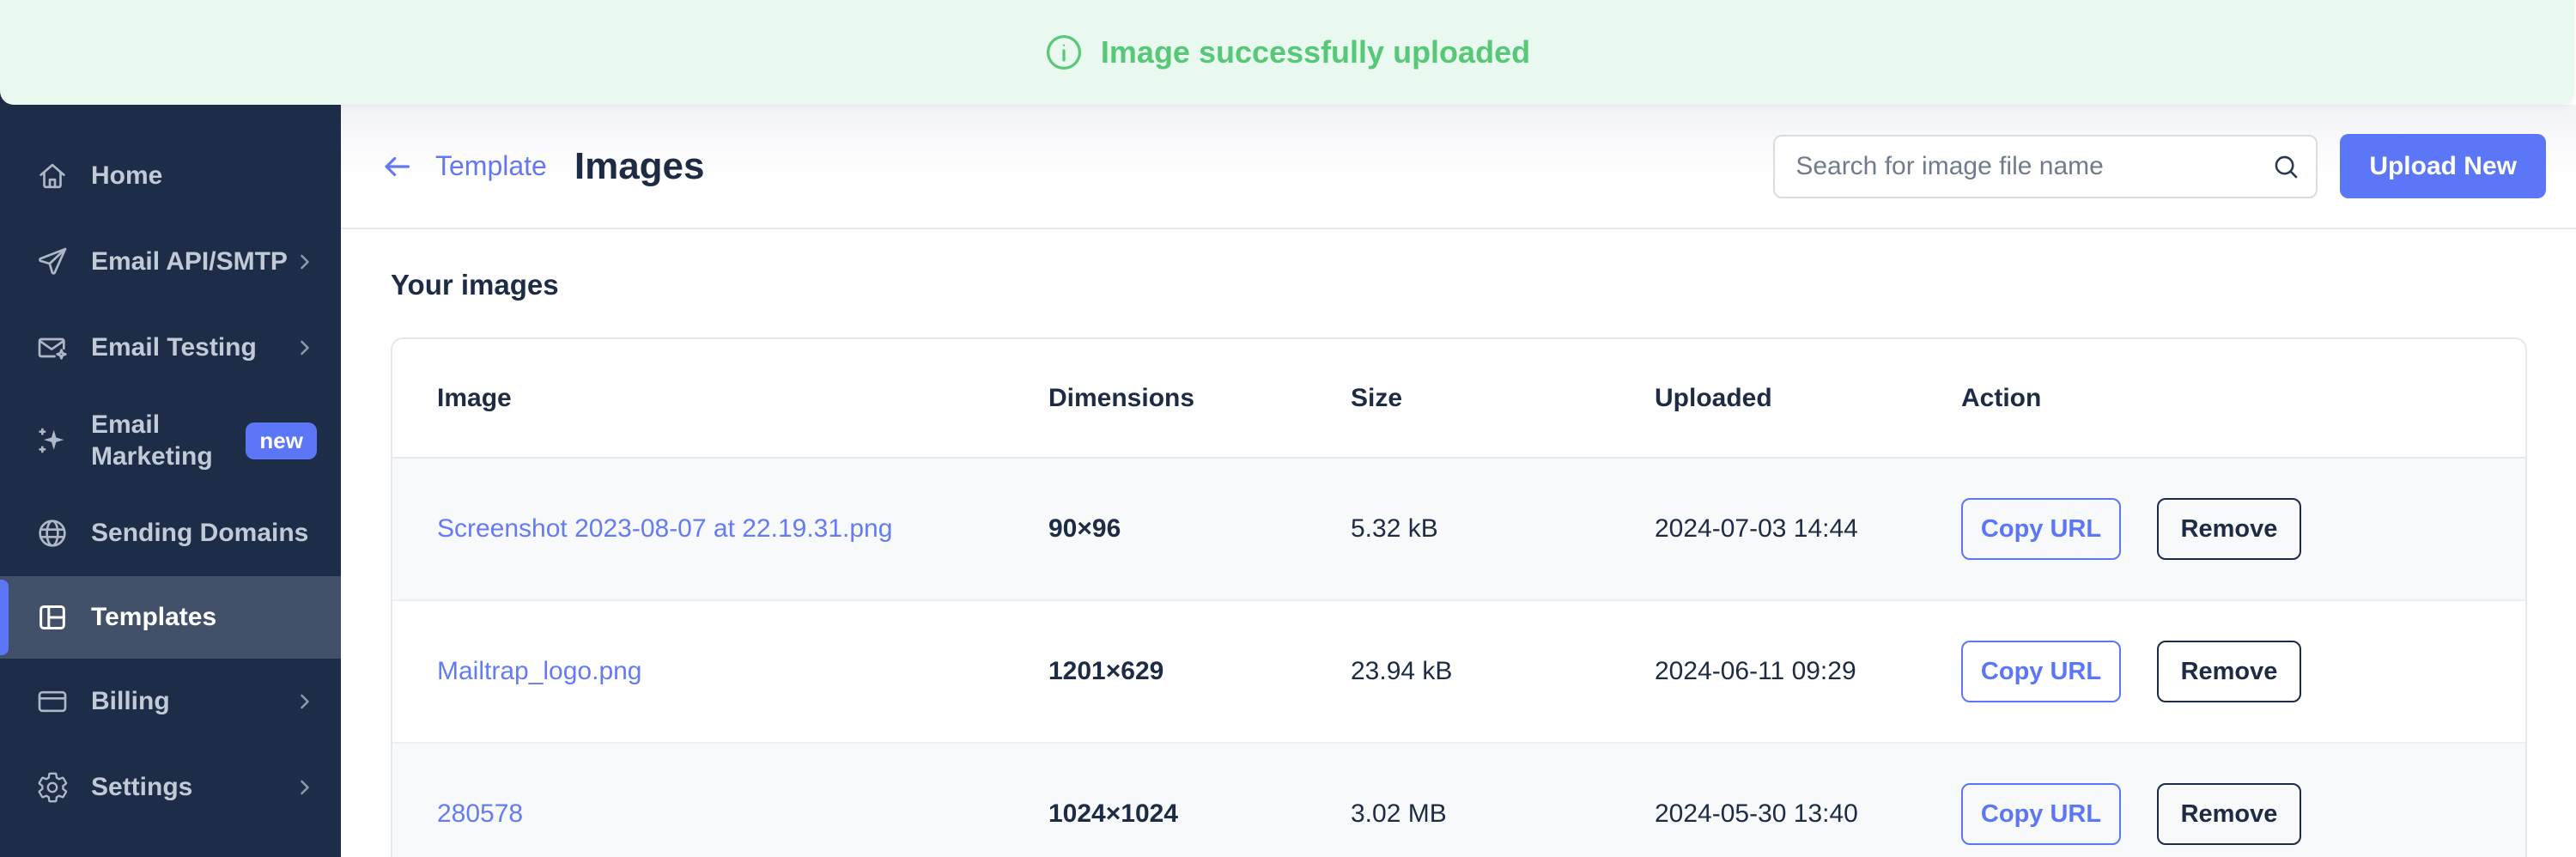 The height and width of the screenshot is (857, 2576). What do you see at coordinates (281, 440) in the screenshot?
I see `new-badge: new` at bounding box center [281, 440].